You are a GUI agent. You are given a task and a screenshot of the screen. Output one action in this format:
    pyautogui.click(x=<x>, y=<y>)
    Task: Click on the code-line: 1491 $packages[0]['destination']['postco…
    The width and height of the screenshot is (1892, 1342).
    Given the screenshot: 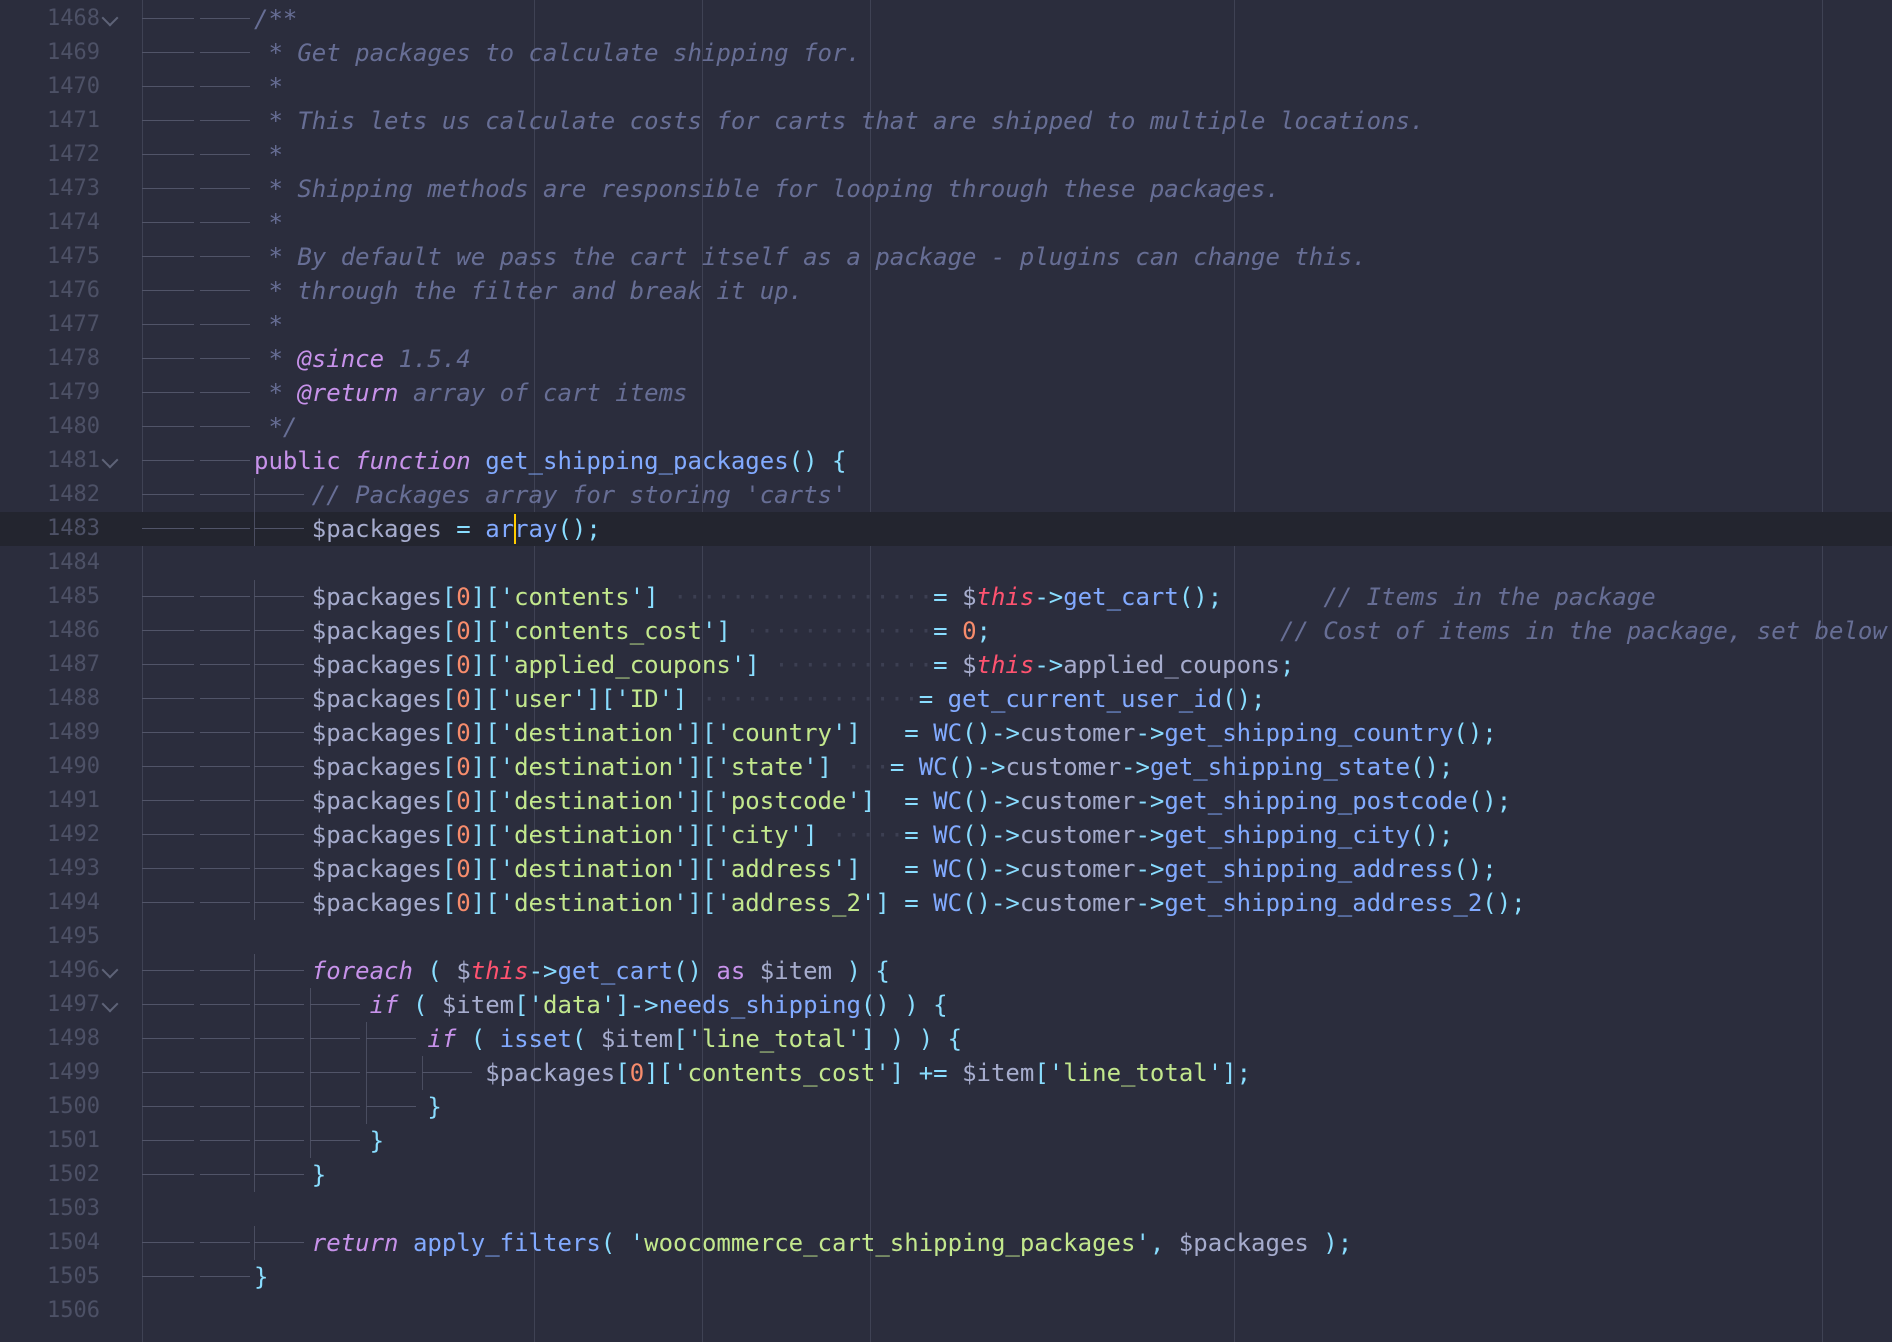 What is the action you would take?
    pyautogui.click(x=946, y=801)
    